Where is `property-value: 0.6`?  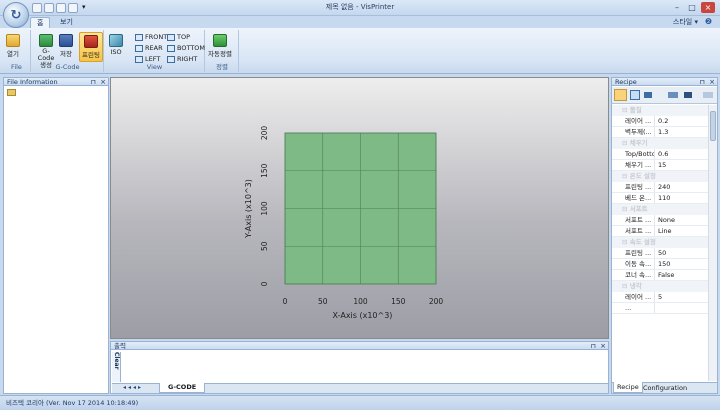 property-value: 0.6 is located at coordinates (661, 154).